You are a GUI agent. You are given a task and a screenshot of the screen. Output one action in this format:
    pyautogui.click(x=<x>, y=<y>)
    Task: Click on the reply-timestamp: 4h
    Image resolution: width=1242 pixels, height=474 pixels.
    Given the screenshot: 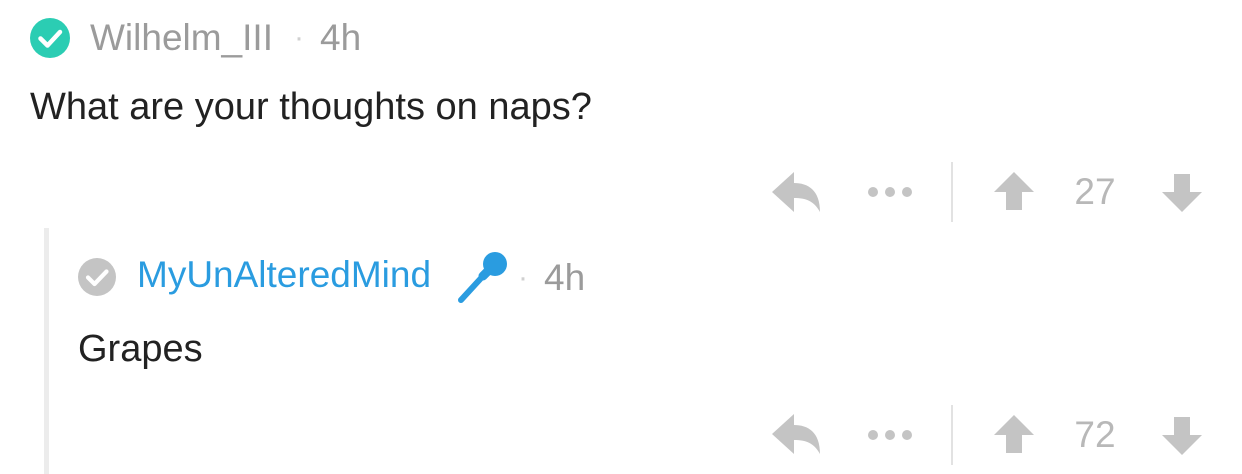 What is the action you would take?
    pyautogui.click(x=565, y=277)
    